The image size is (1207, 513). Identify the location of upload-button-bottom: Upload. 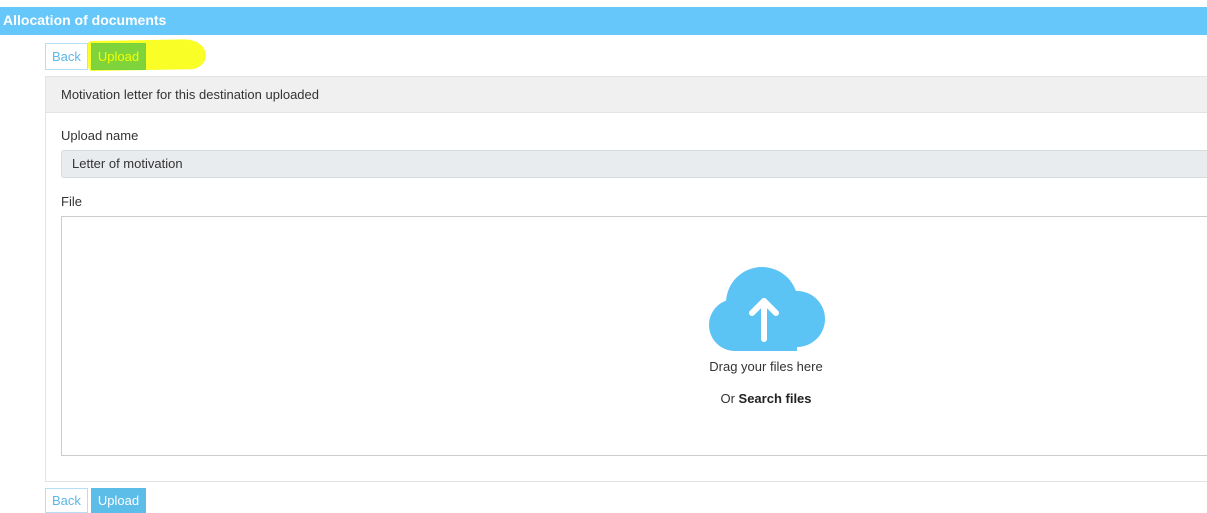
(118, 500).